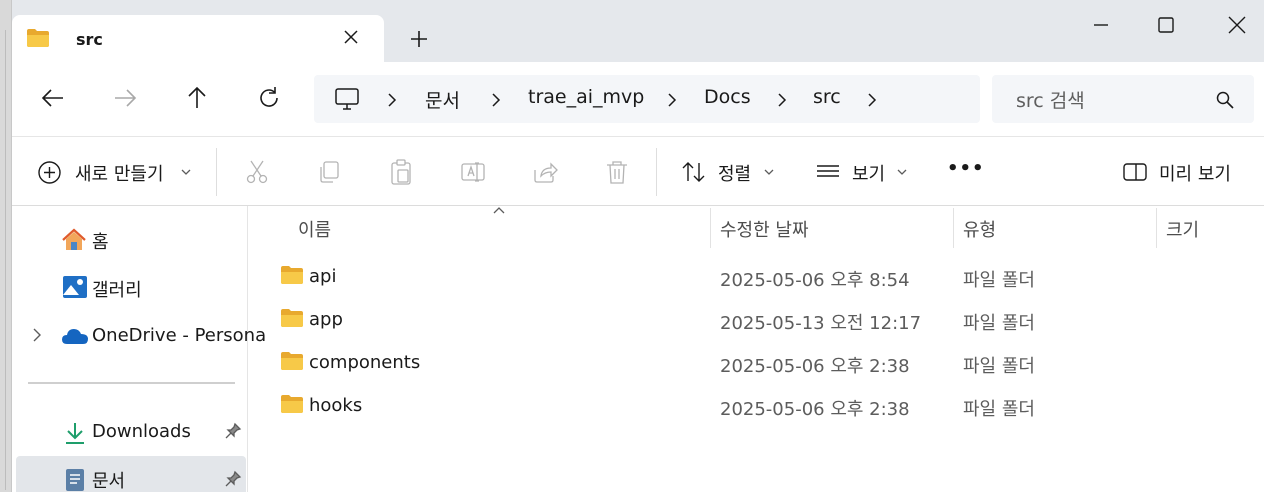  I want to click on breadcrumb-src: src, so click(827, 97).